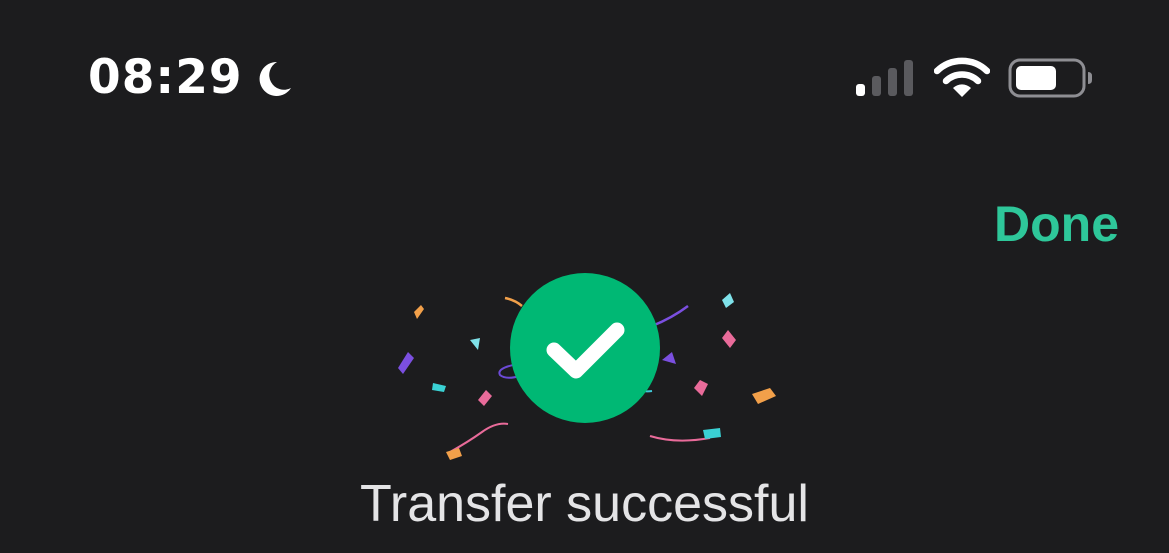  I want to click on wifi-icon, so click(962, 77).